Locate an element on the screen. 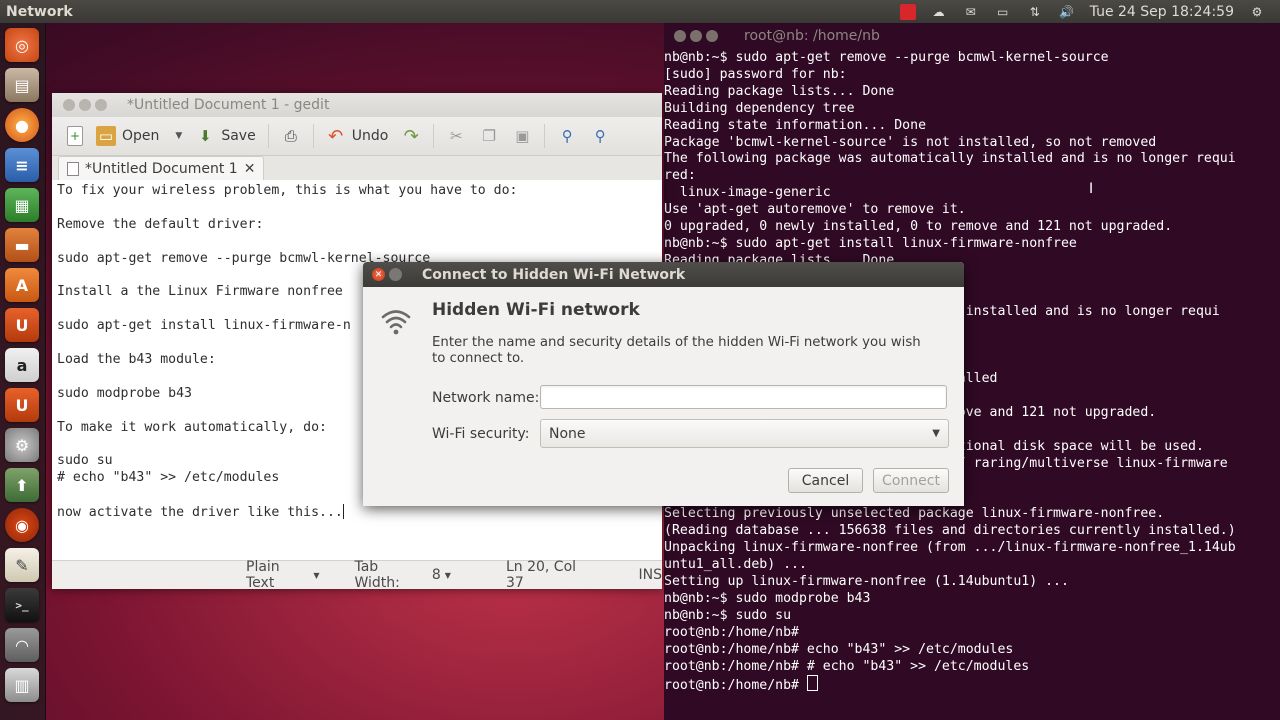 The width and height of the screenshot is (1280, 720). writer-icon: ≡ is located at coordinates (22, 165).